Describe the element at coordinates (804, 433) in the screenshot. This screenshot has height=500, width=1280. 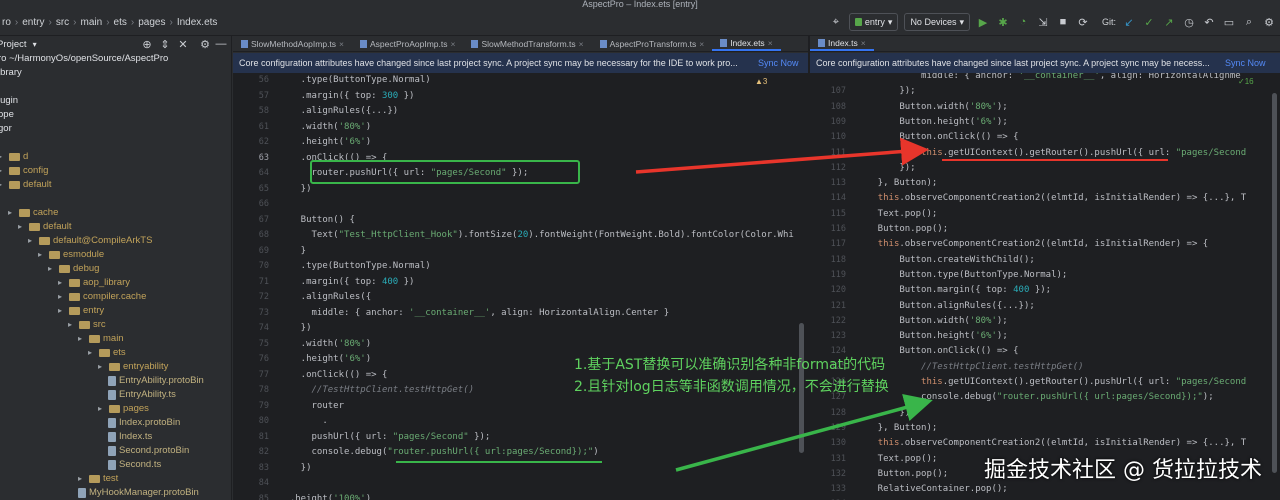
I see `green-arrow` at that location.